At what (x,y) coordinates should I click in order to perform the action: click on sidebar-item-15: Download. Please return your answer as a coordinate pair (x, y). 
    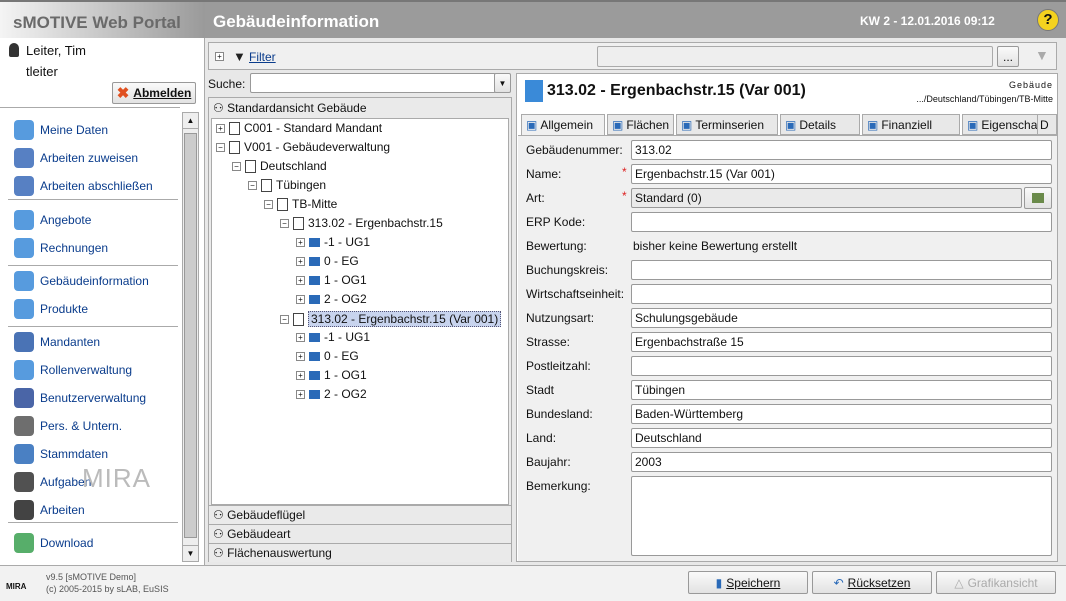
    Looking at the image, I should click on (53, 543).